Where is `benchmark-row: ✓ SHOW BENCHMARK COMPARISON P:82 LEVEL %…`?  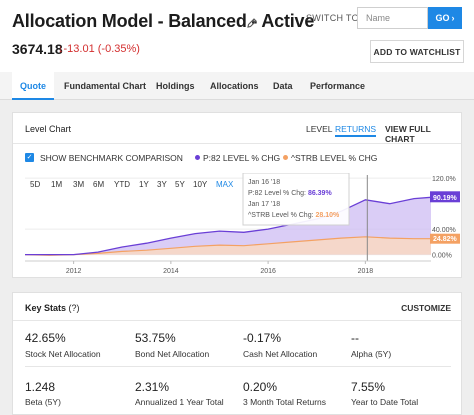
benchmark-row: ✓ SHOW BENCHMARK COMPARISON P:82 LEVEL %… is located at coordinates (240, 159).